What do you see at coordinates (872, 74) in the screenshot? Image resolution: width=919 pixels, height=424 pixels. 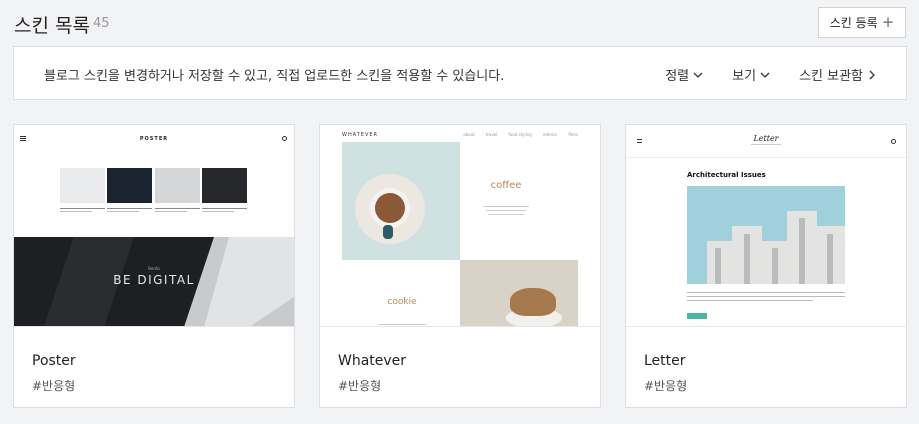 I see `chevron-right-icon` at bounding box center [872, 74].